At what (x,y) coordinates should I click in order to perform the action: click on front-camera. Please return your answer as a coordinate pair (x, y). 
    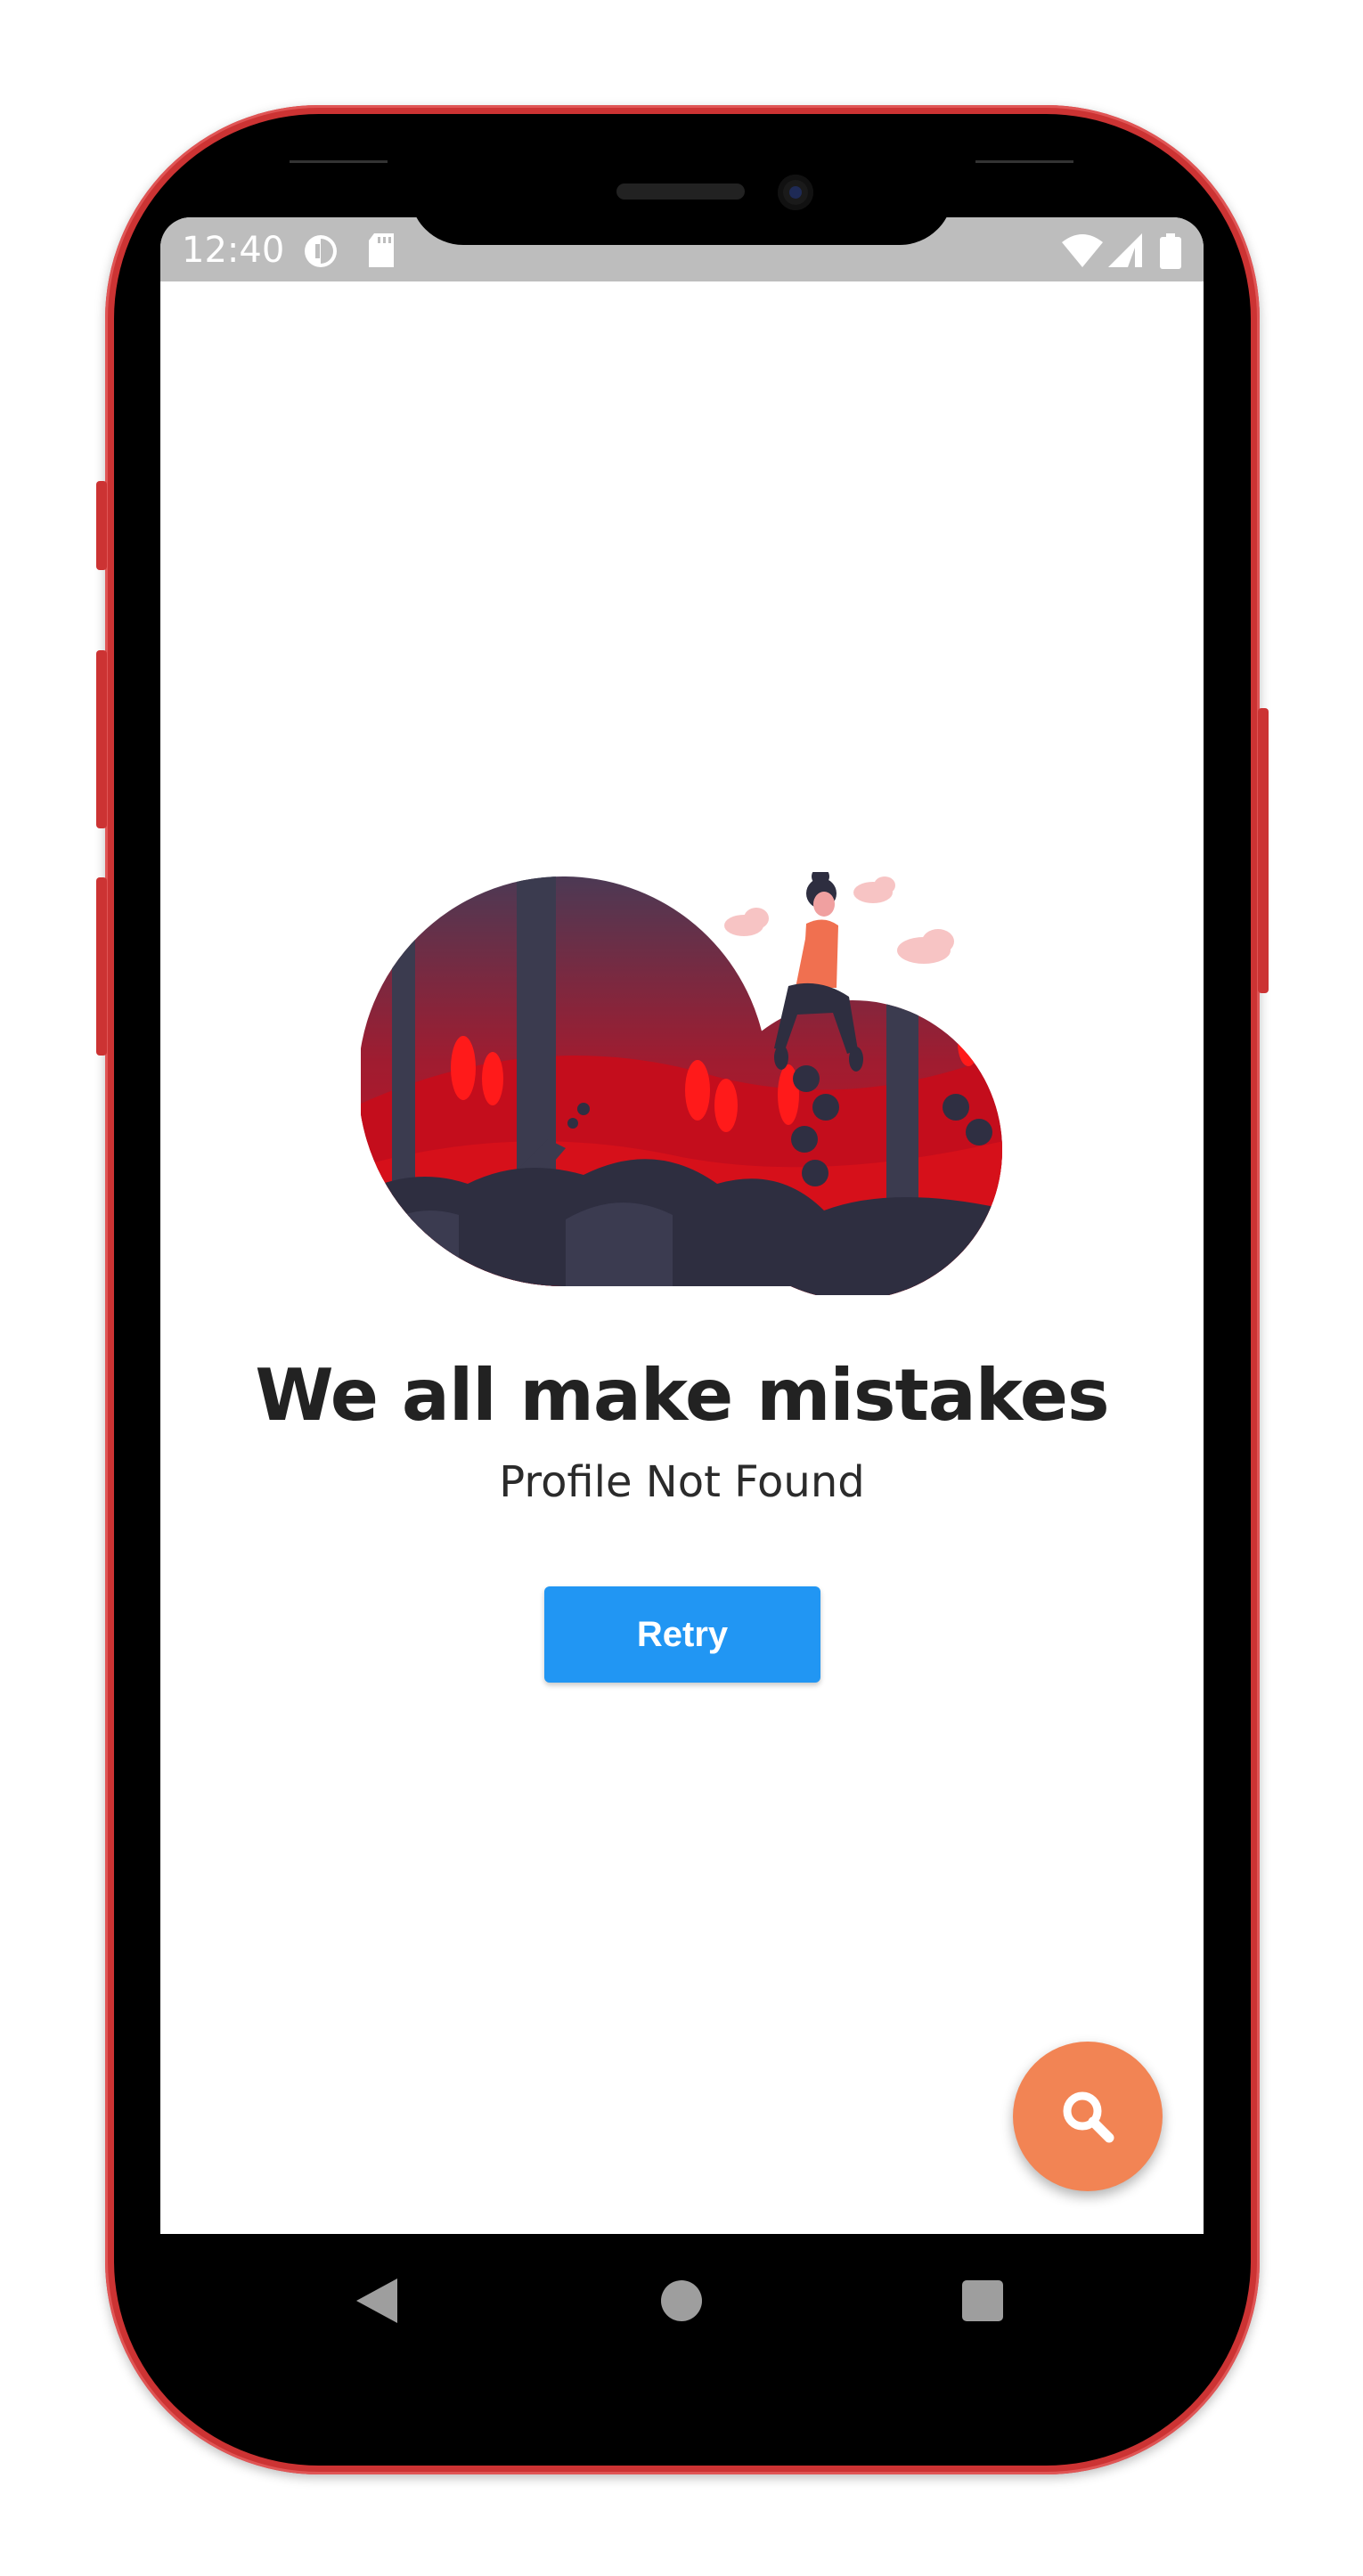
    Looking at the image, I should click on (796, 193).